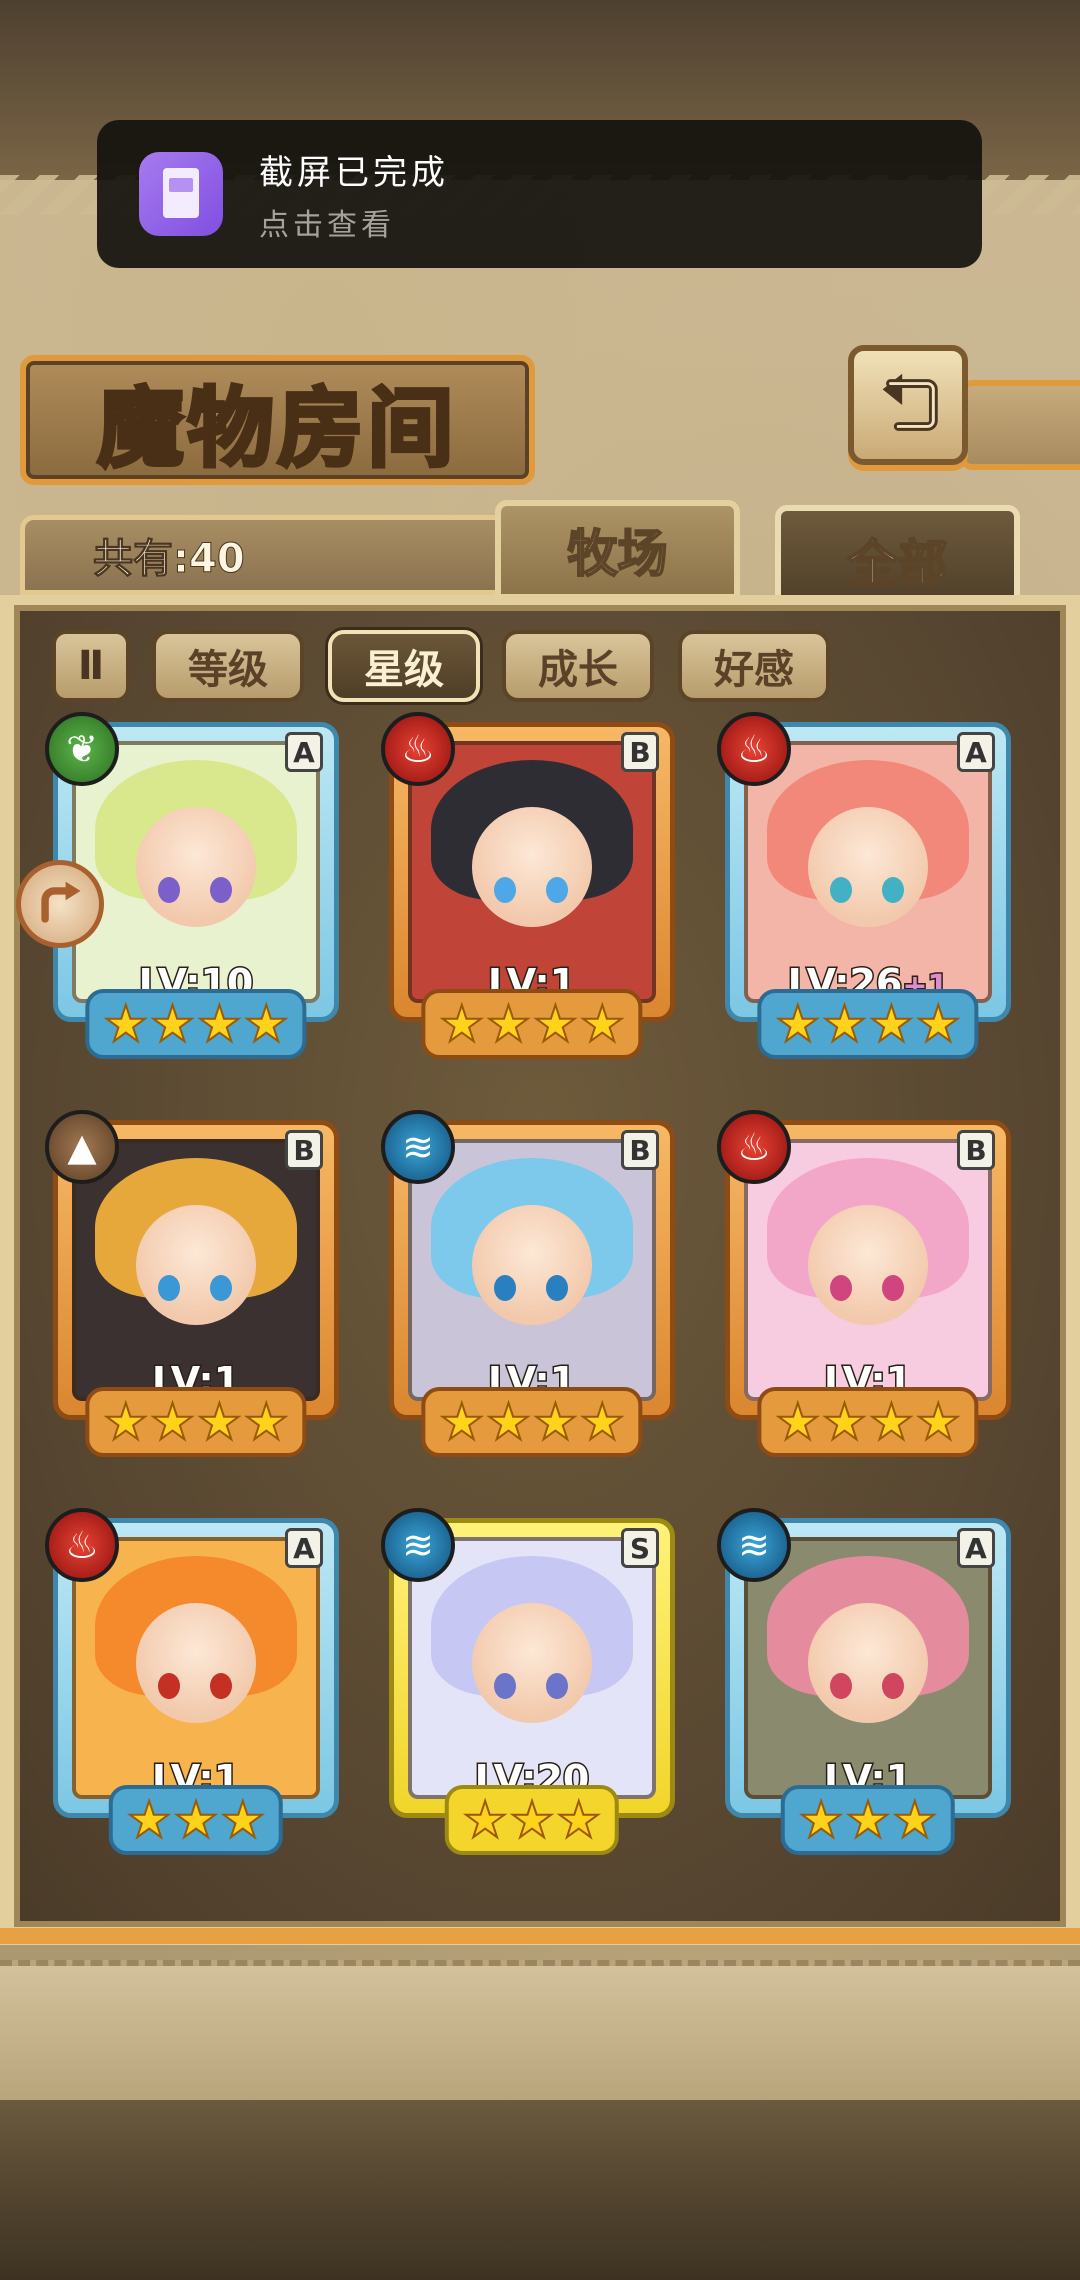 The image size is (1080, 2280). Describe the element at coordinates (754, 666) in the screenshot. I see `filter-affection-button: 好感` at that location.